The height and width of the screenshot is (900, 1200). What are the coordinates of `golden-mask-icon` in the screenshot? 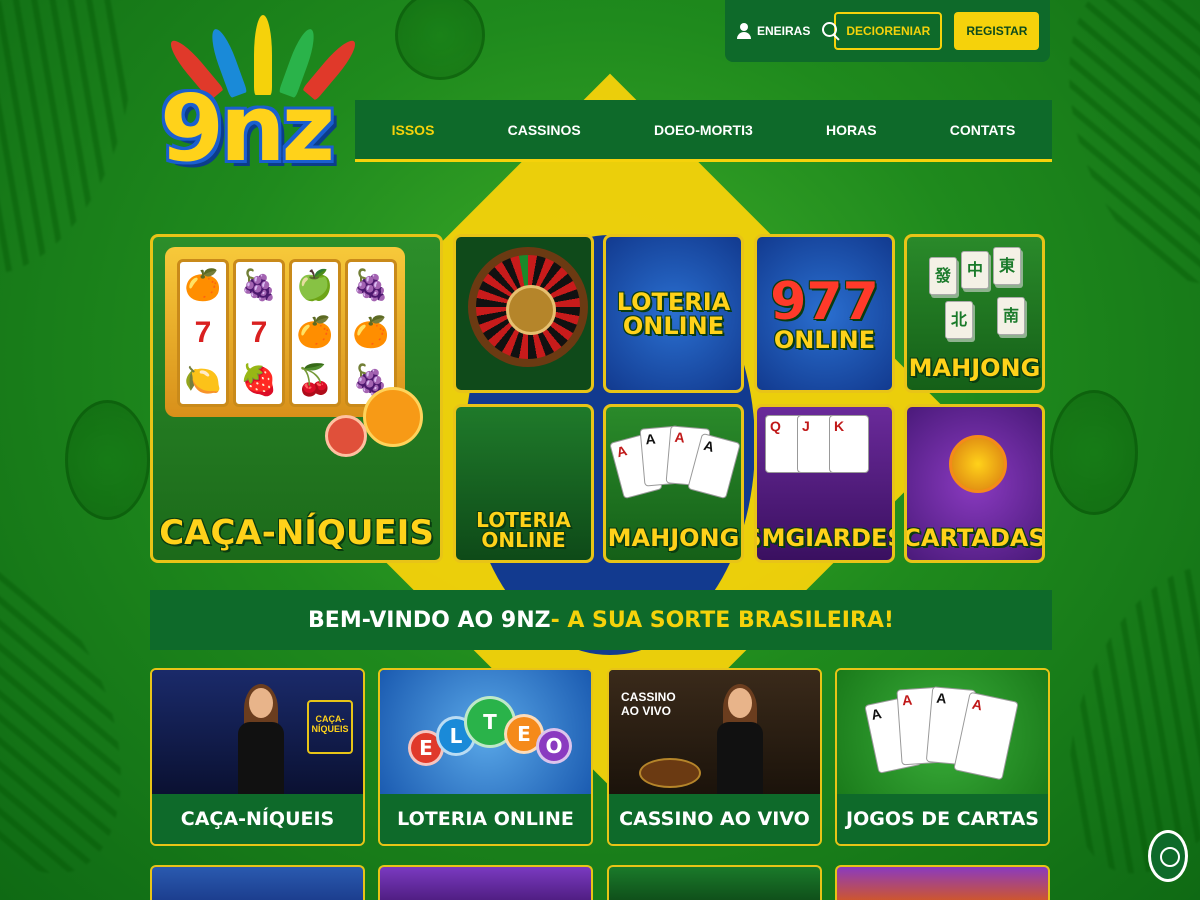 It's located at (978, 464).